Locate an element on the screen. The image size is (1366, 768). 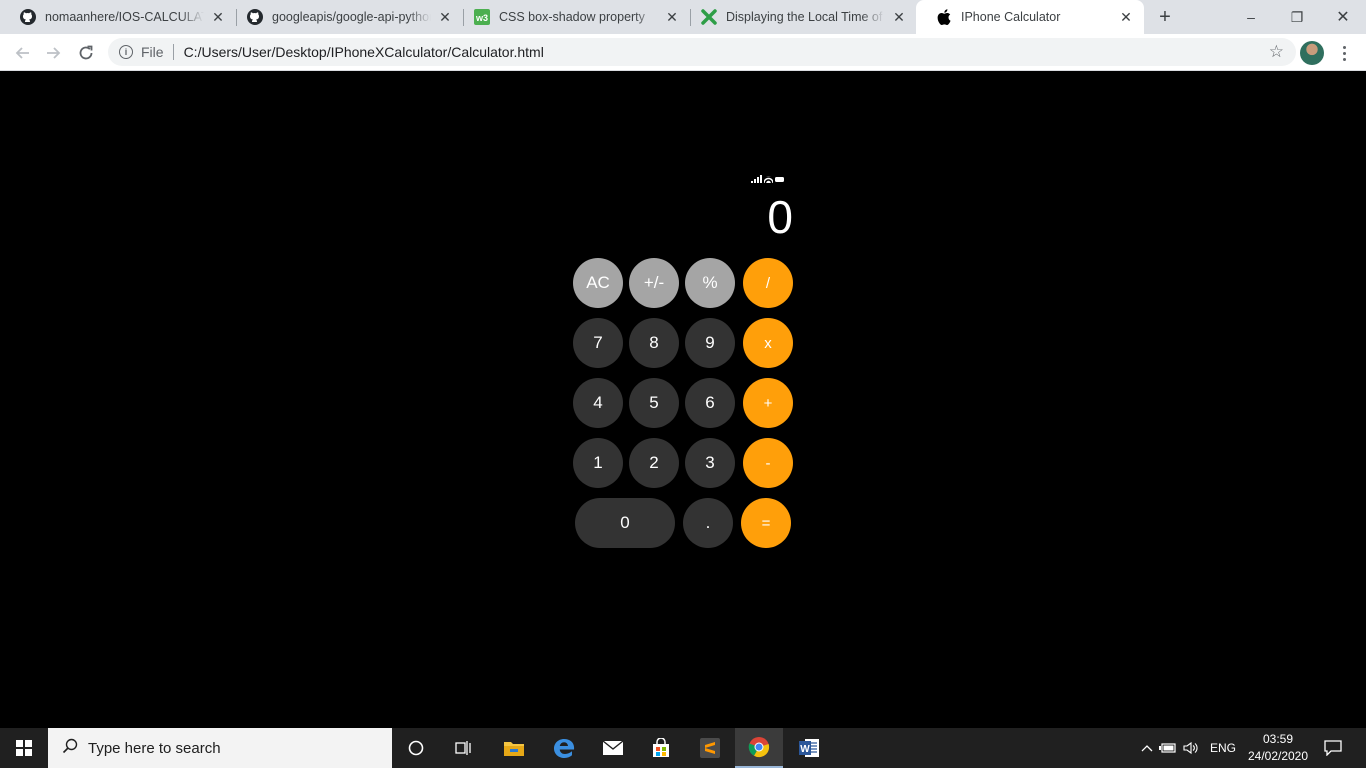
volume-icon is located at coordinates (1191, 748).